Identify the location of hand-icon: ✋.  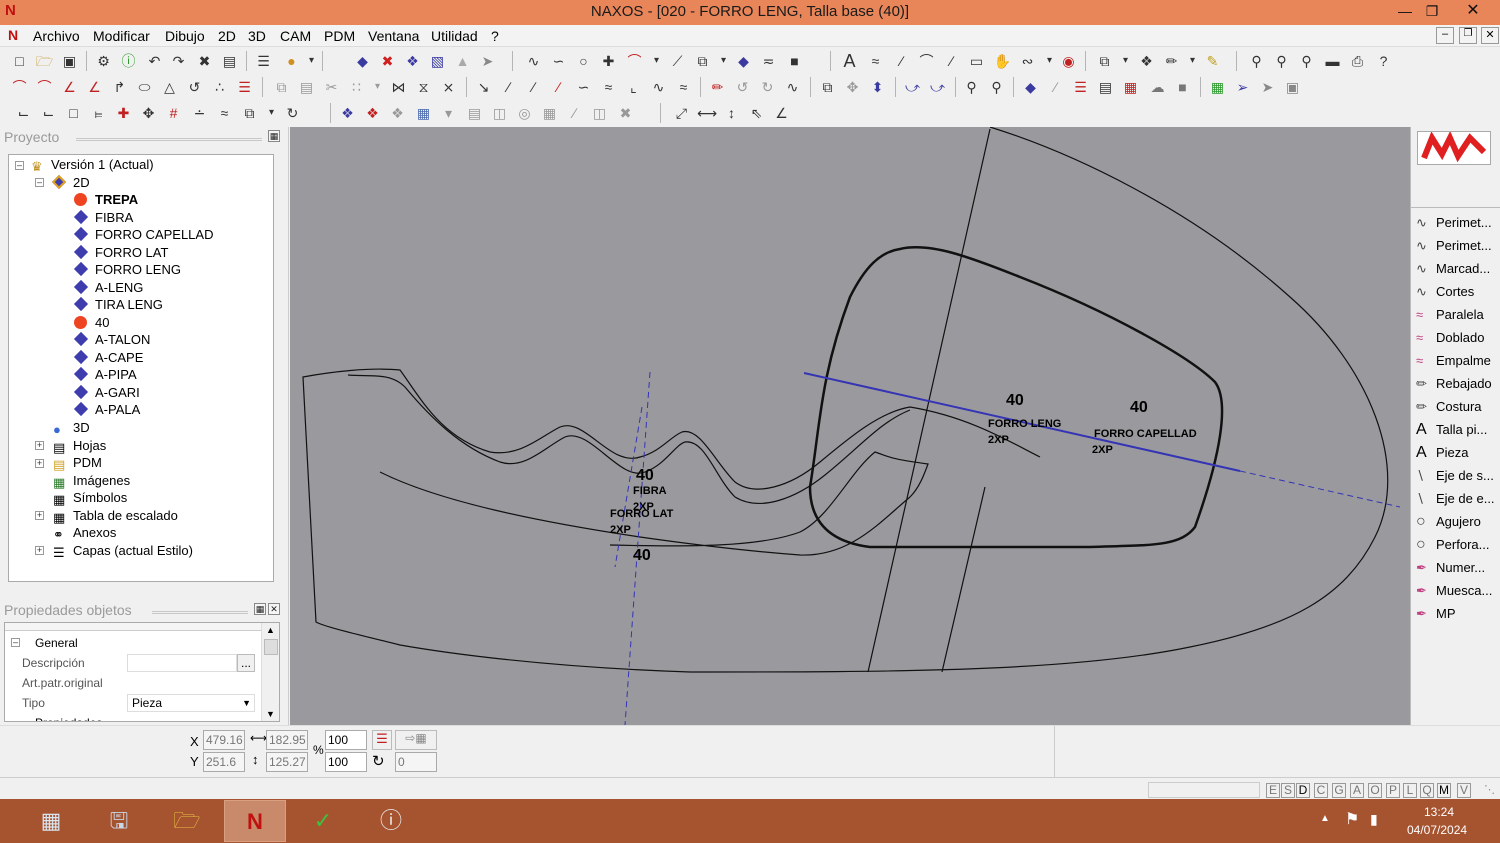
(1002, 61).